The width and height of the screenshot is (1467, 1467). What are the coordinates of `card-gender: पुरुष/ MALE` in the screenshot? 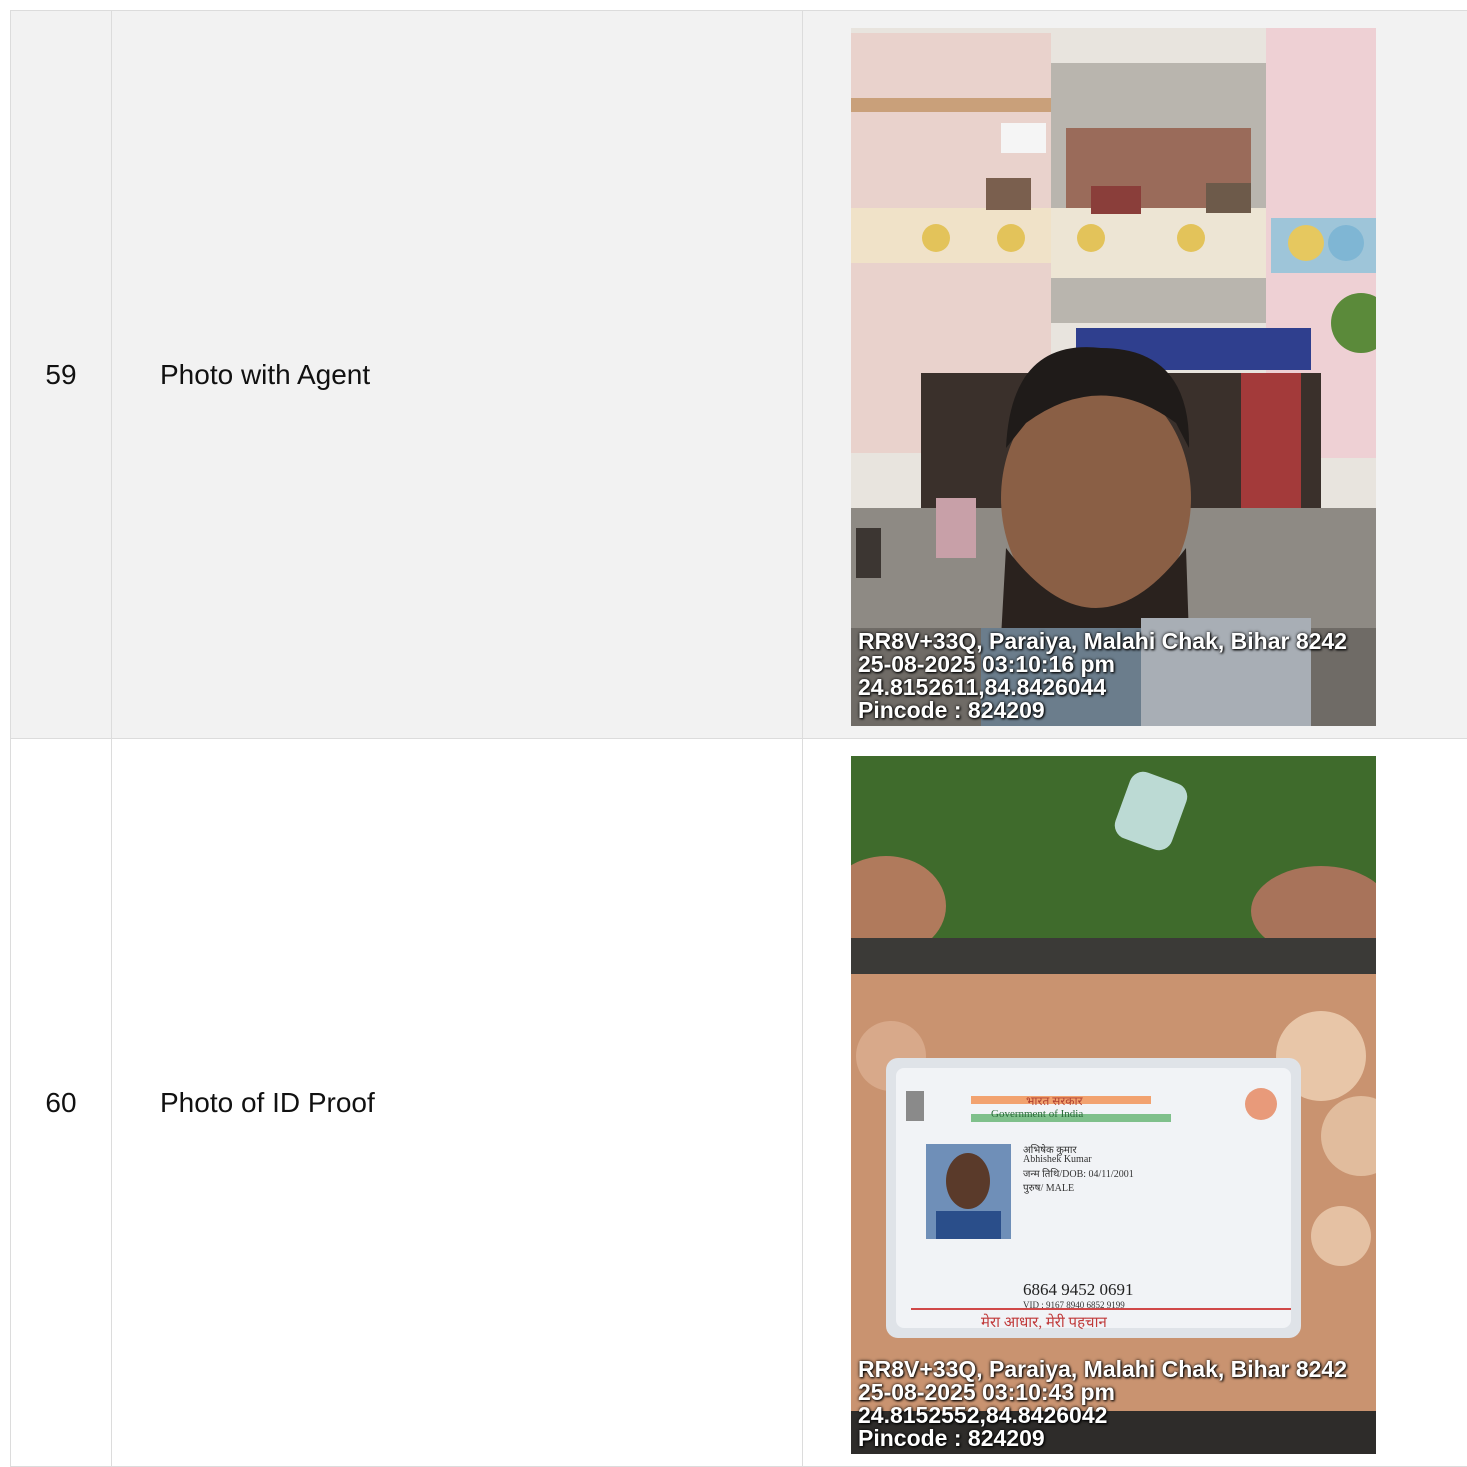 It's located at (1048, 1187).